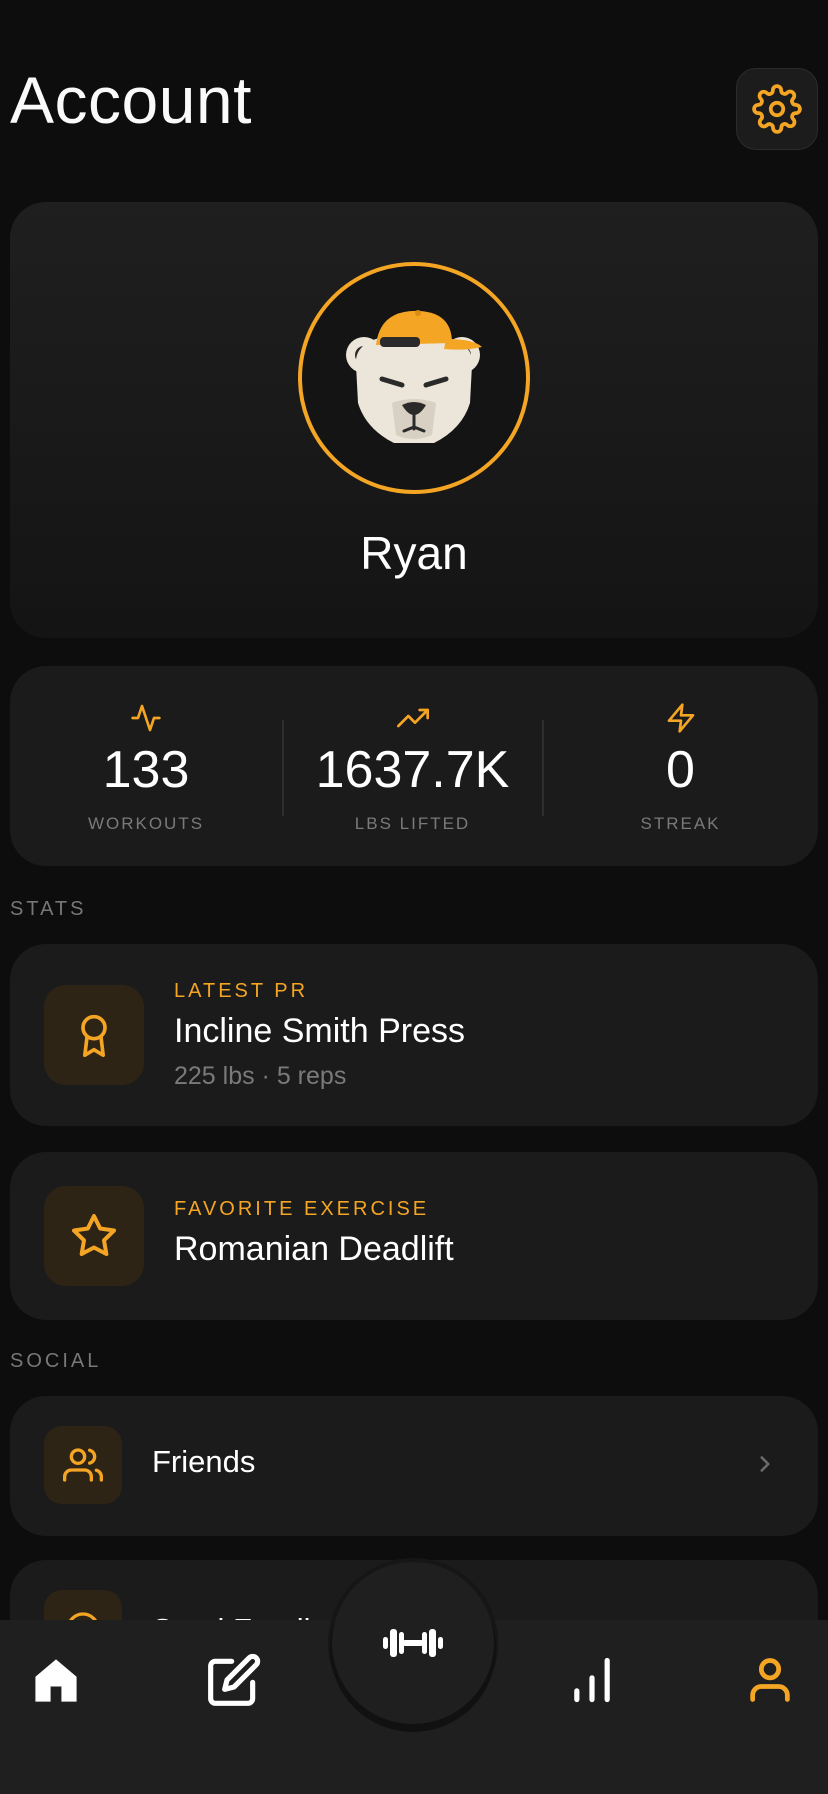 The height and width of the screenshot is (1794, 828). I want to click on users-icon, so click(83, 1465).